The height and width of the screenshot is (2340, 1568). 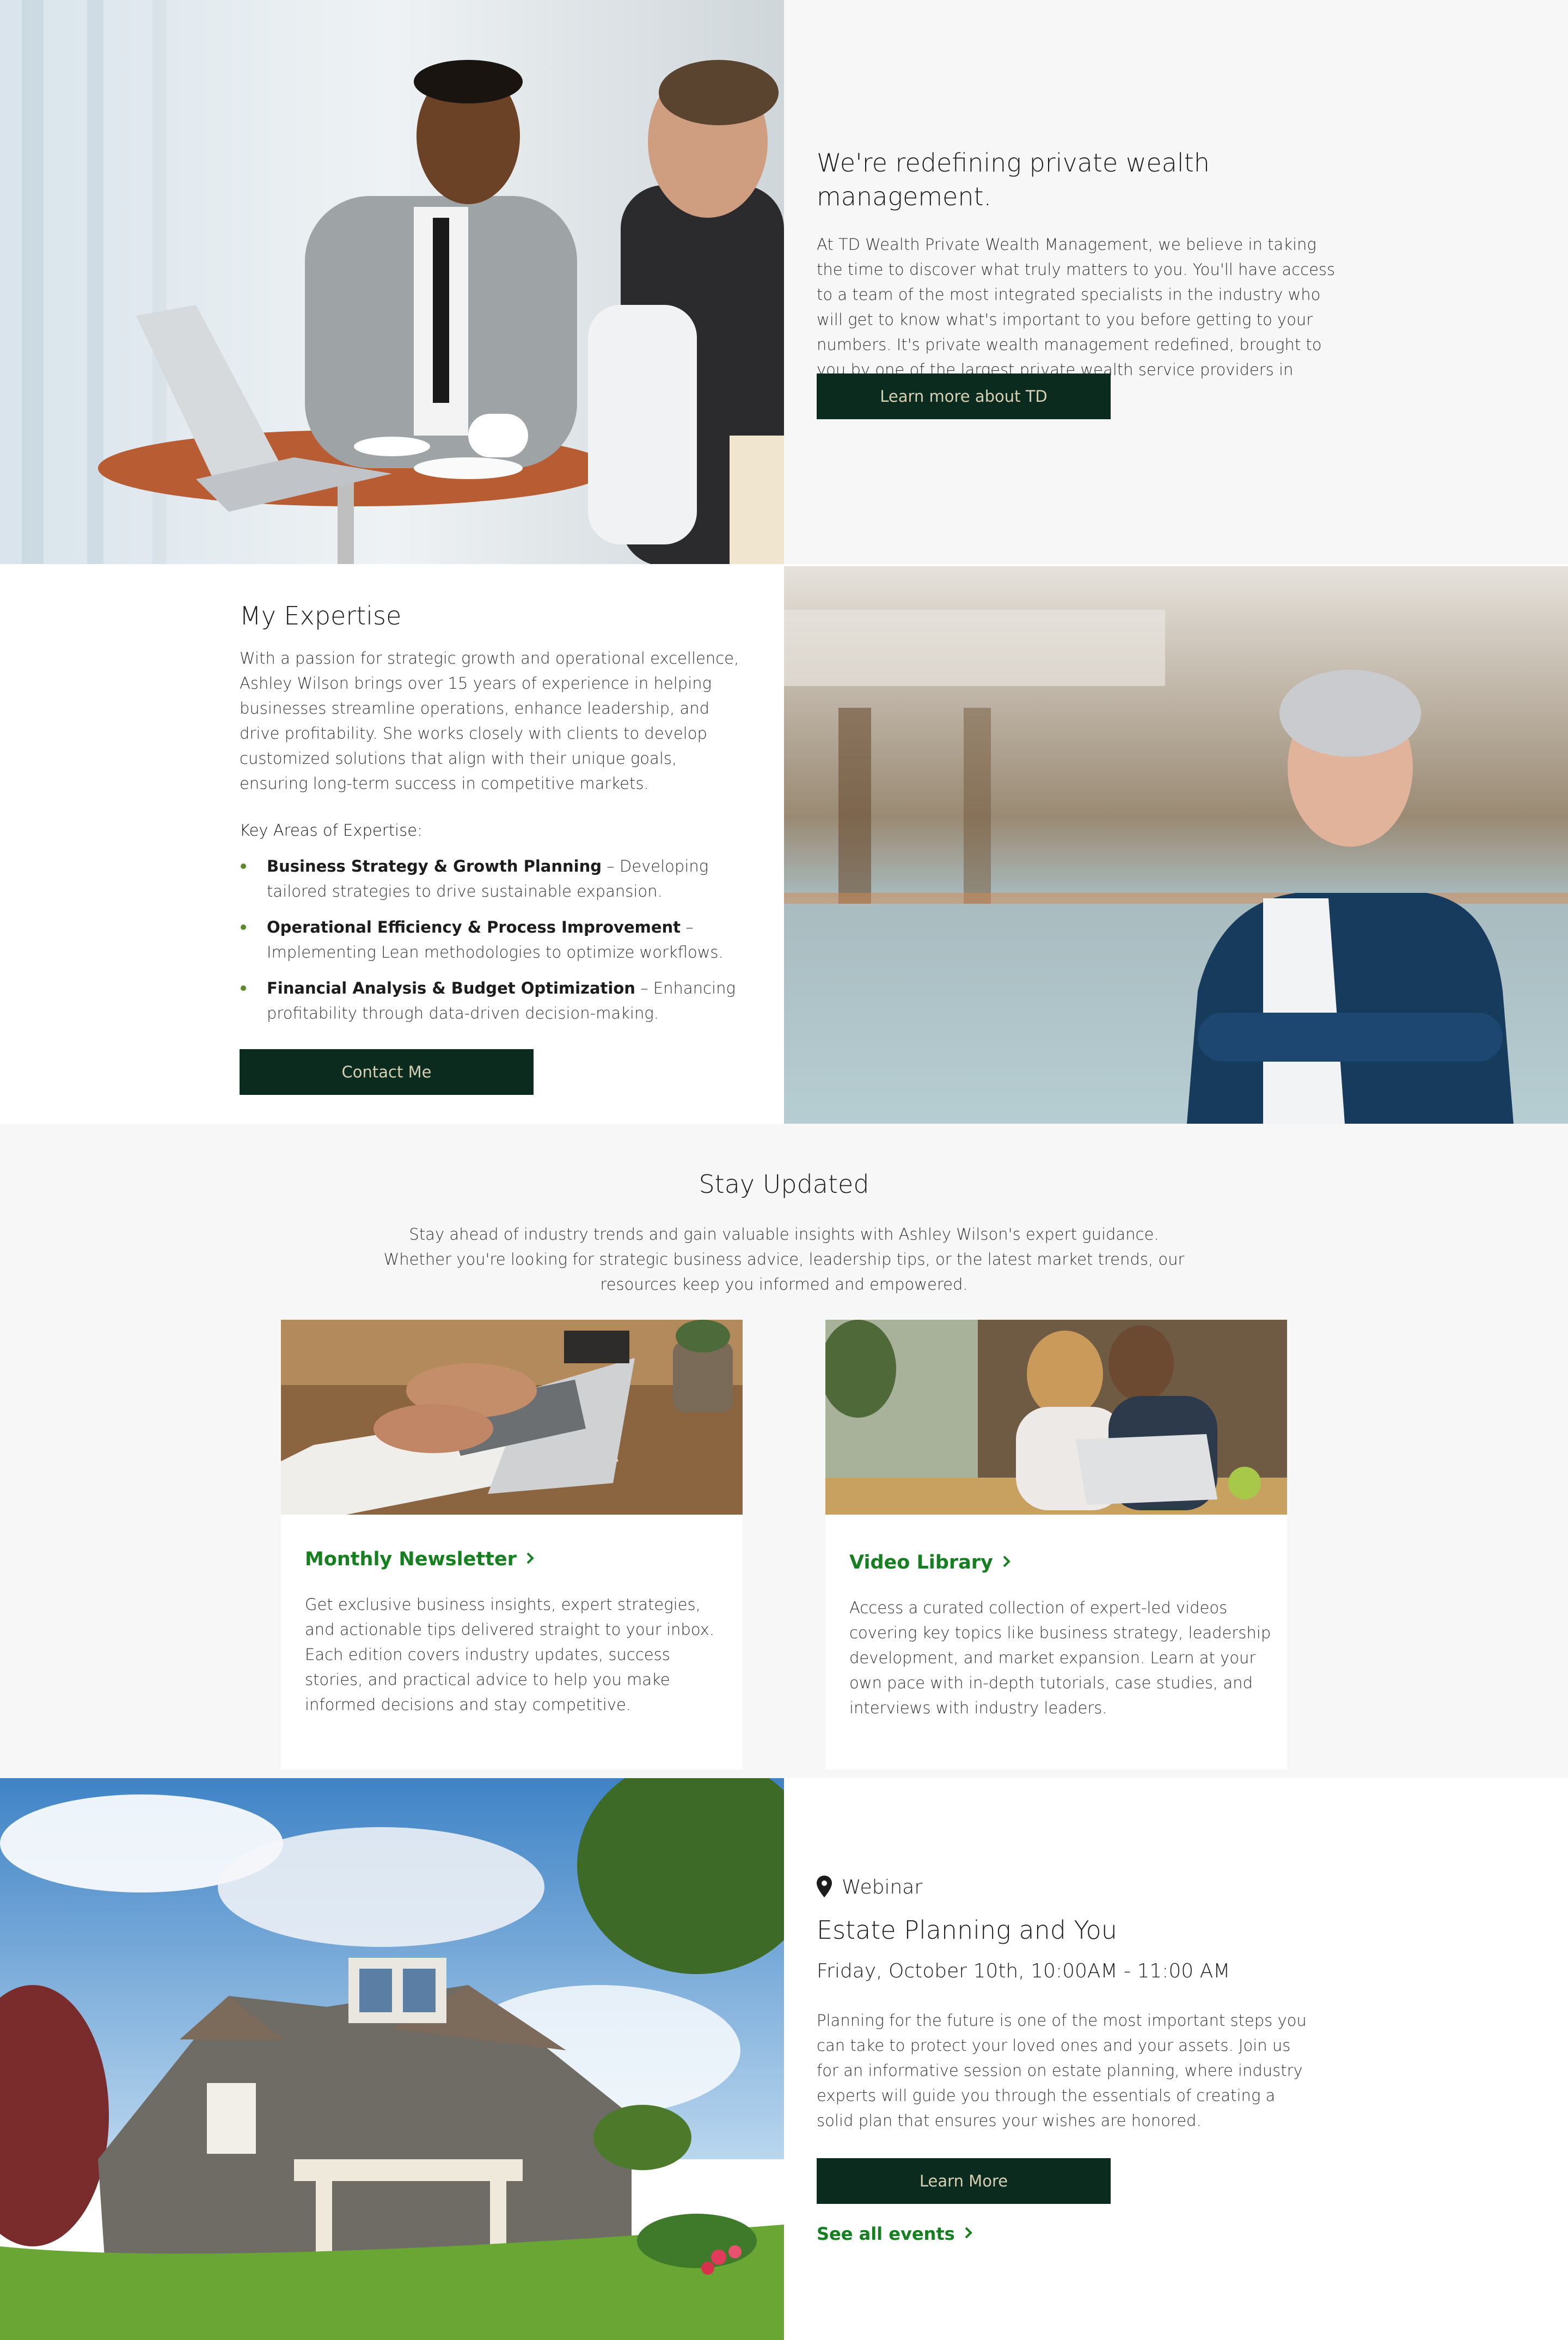 I want to click on advisor-portrait-photo, so click(x=1176, y=845).